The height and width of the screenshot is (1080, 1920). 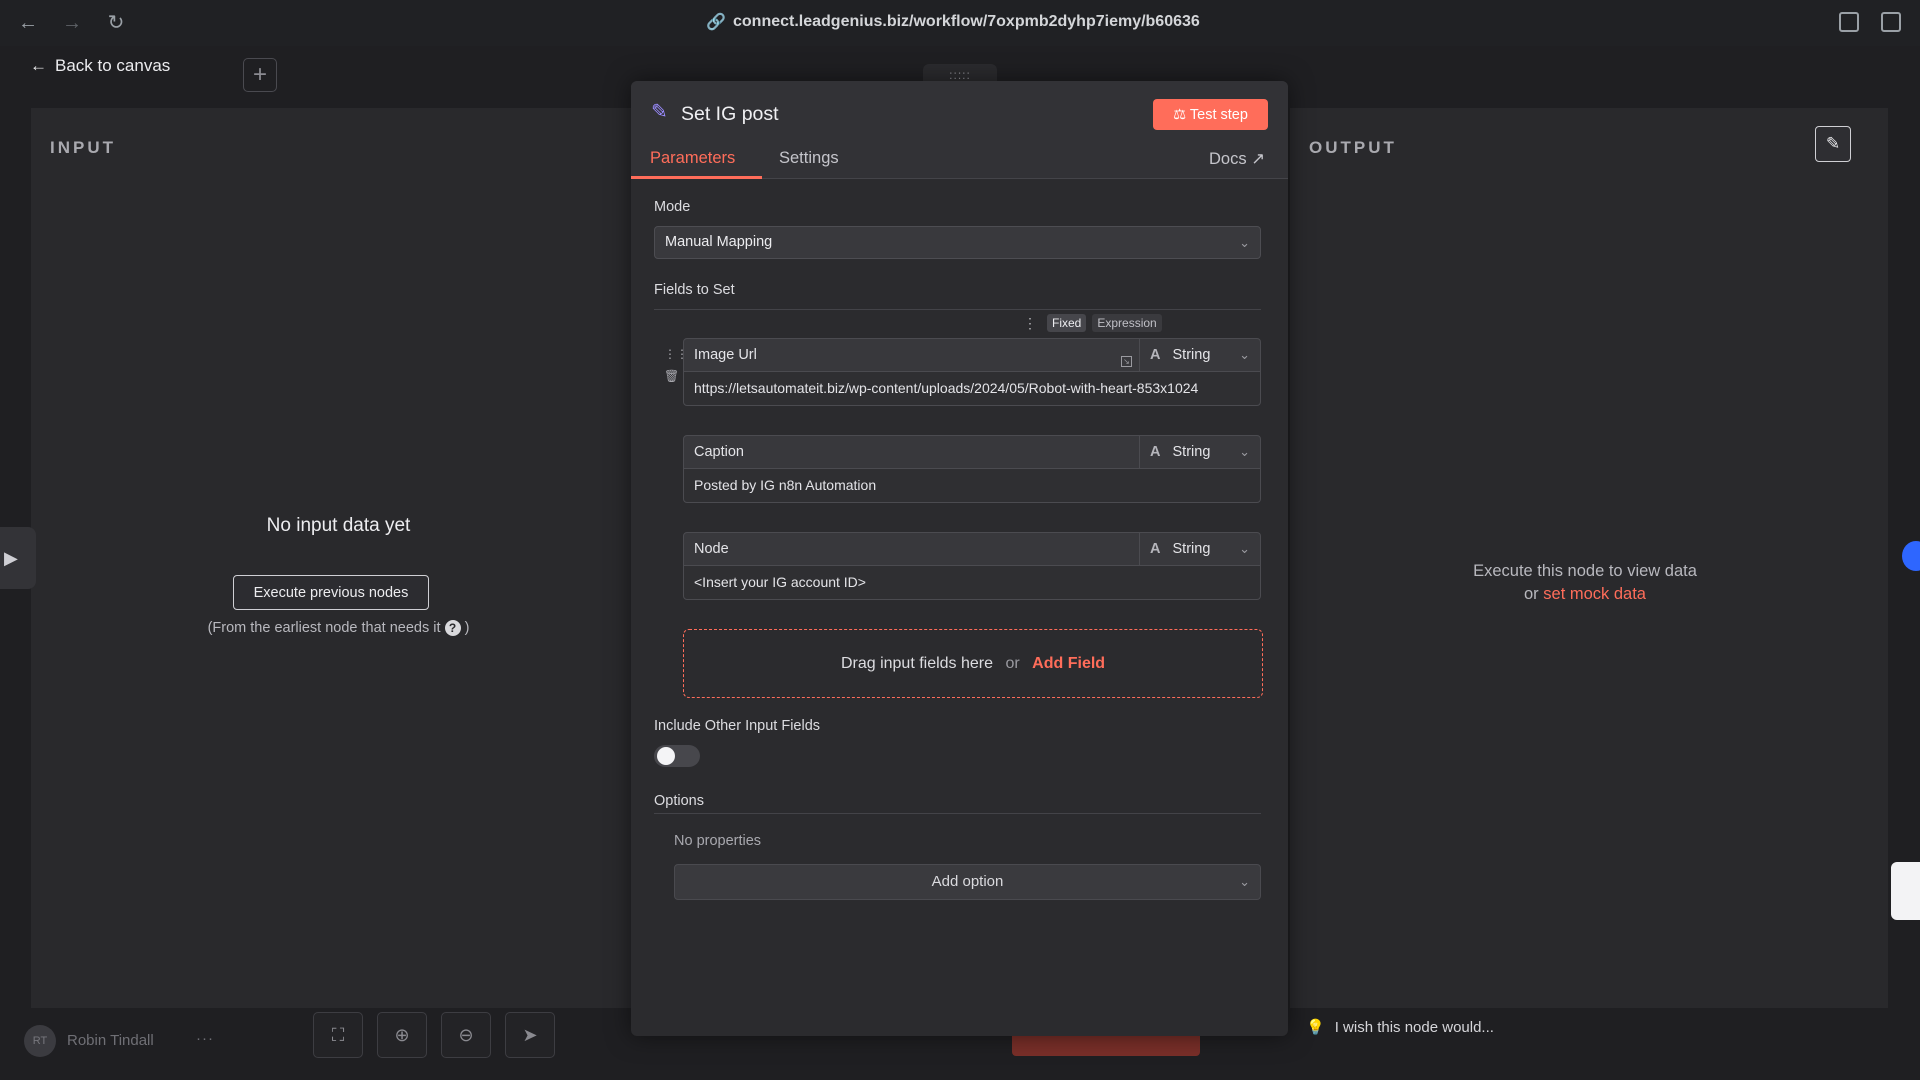 I want to click on back-to-canvas-label: Back to canvas, so click(x=113, y=65).